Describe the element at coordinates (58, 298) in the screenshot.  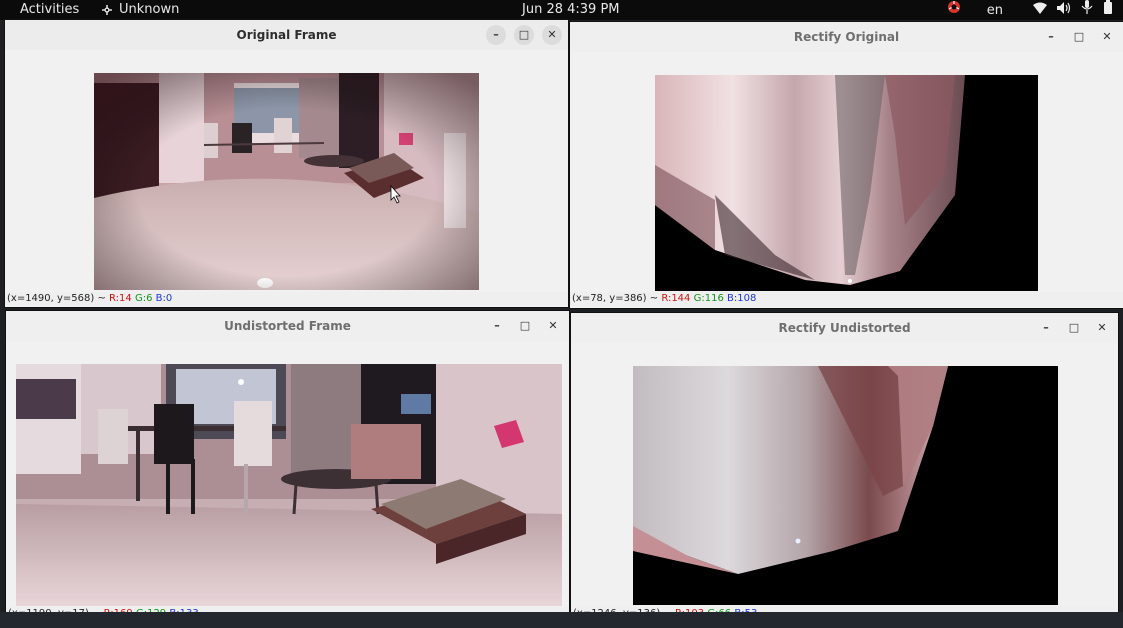
I see `pixel-coords: (x=1490, y=568) ~` at that location.